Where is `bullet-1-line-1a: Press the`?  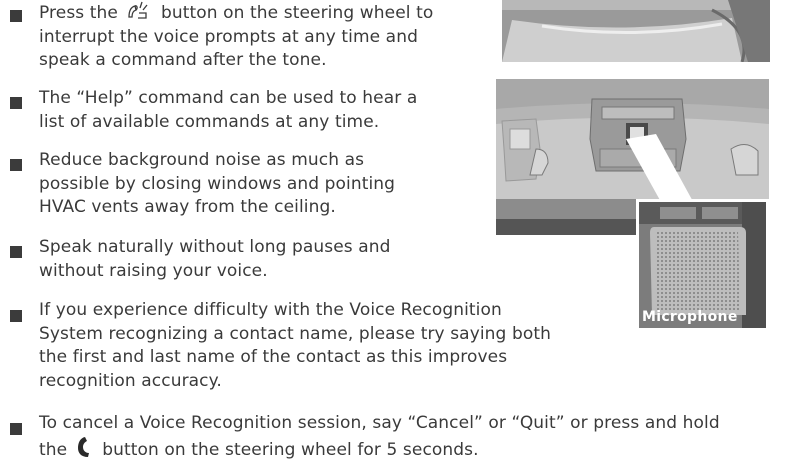
bullet-1-line-1a: Press the is located at coordinates (78, 13).